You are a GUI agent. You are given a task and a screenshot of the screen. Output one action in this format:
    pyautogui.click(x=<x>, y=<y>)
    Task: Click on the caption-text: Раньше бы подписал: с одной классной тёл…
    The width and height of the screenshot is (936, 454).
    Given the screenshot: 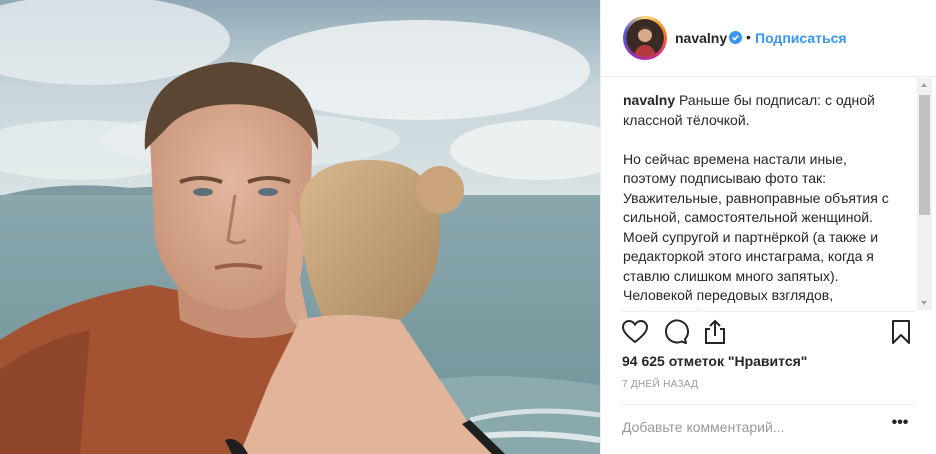 What is the action you would take?
    pyautogui.click(x=756, y=201)
    